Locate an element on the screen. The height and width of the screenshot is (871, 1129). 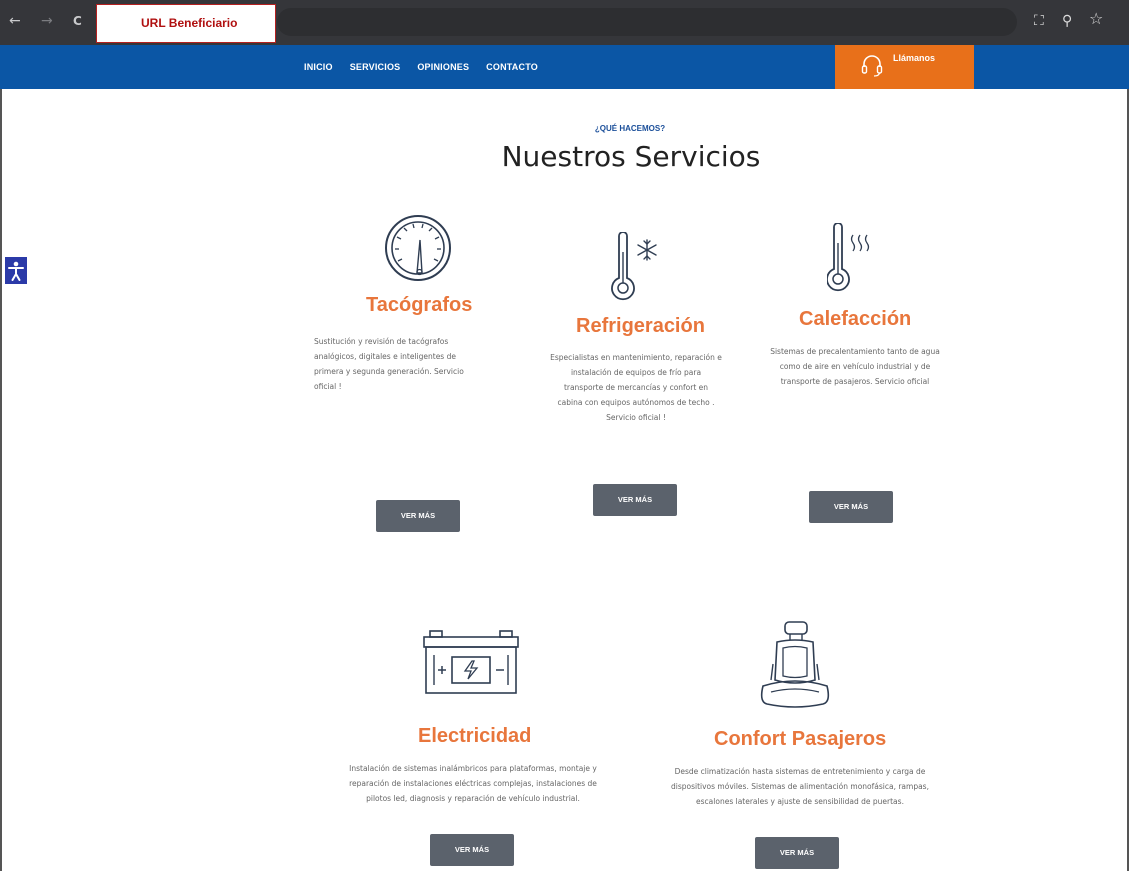
back-icon: ← is located at coordinates (15, 21).